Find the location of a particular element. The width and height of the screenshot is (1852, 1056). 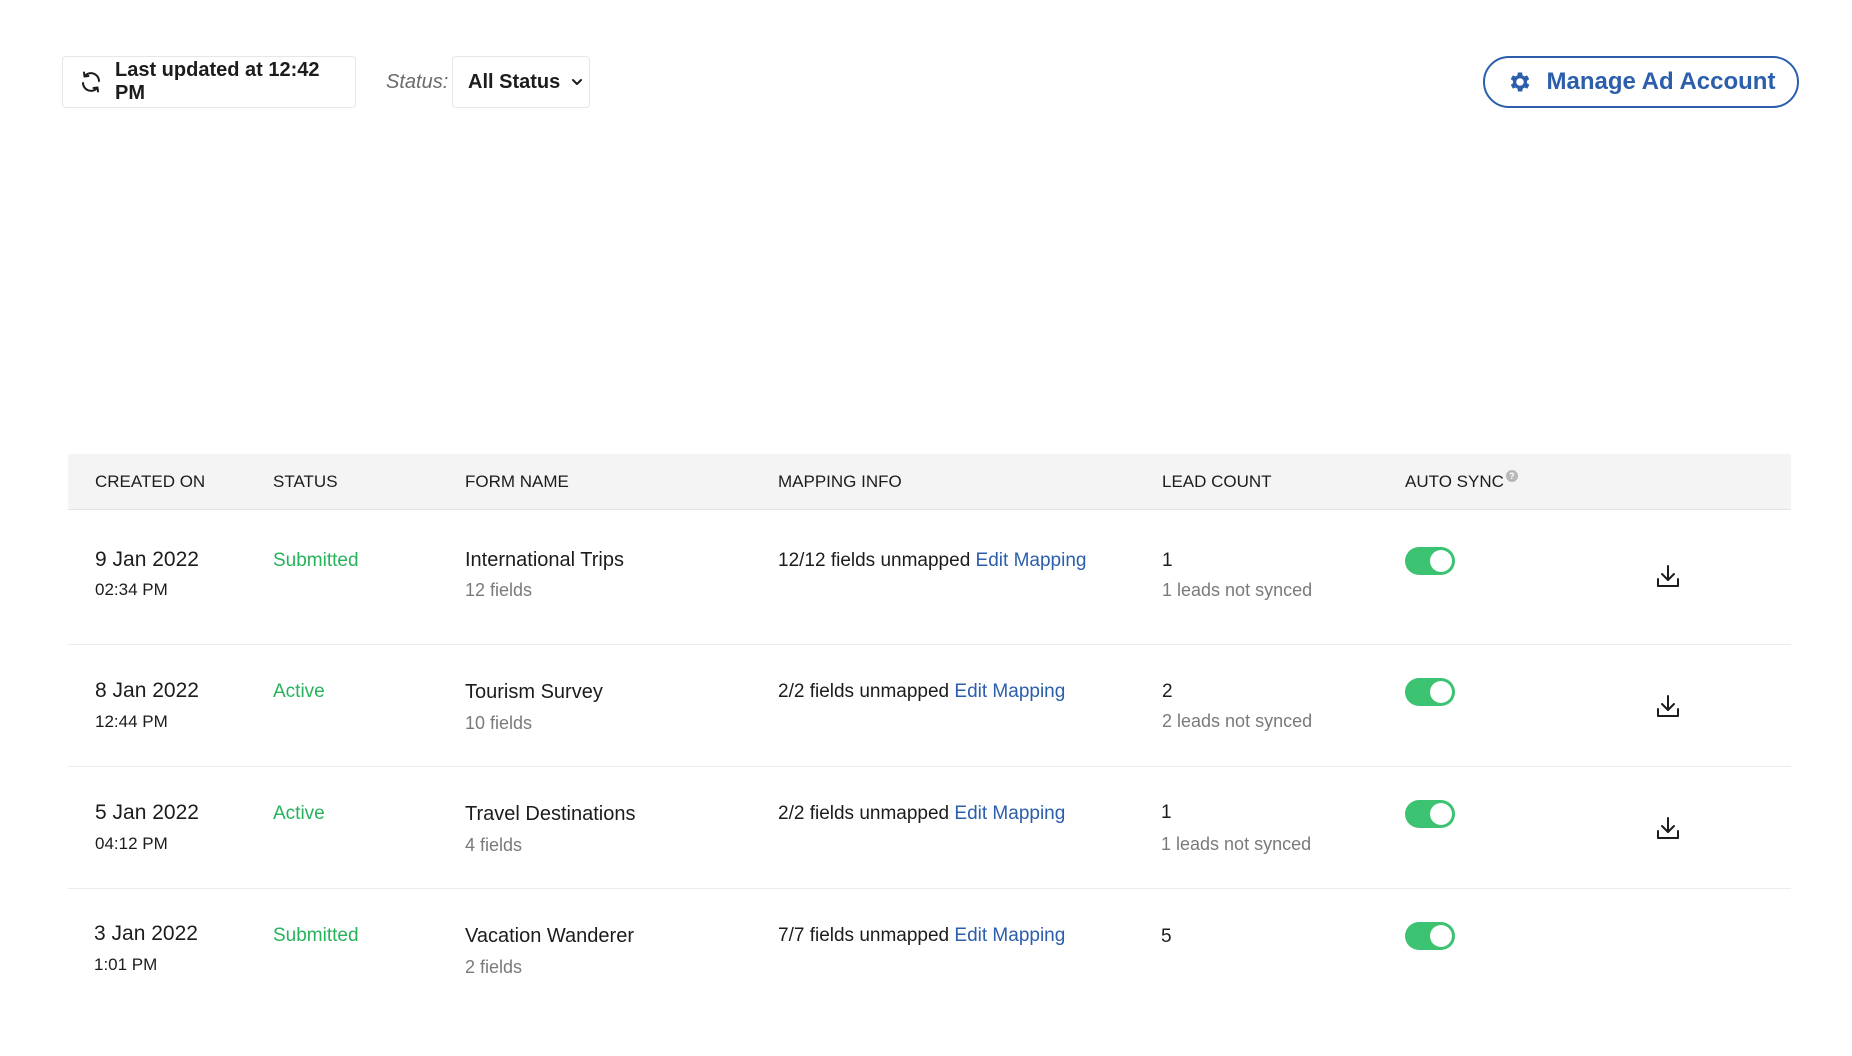

created-date: 8 Jan 2022 is located at coordinates (147, 690).